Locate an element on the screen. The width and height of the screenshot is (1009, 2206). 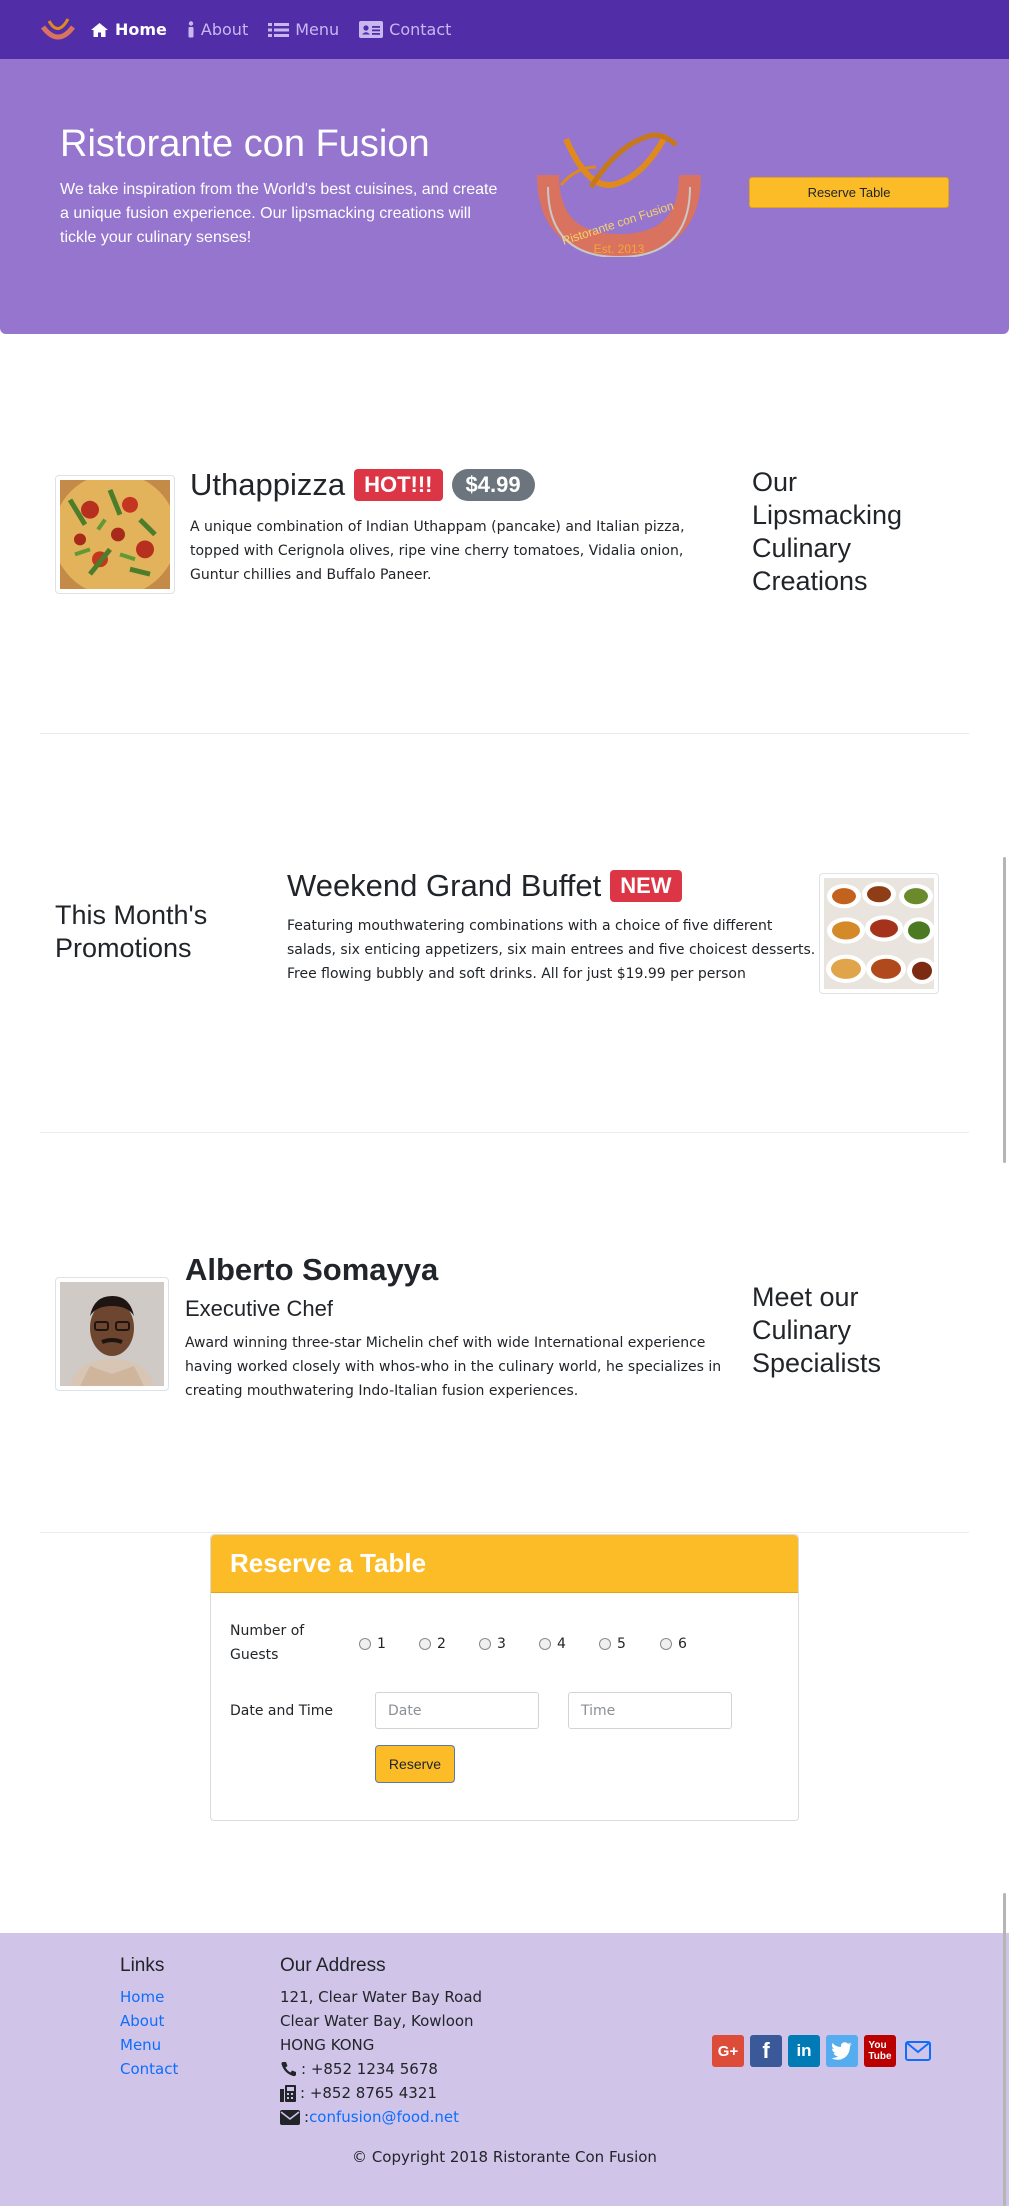
google-plus-icon: G+ is located at coordinates (728, 2051).